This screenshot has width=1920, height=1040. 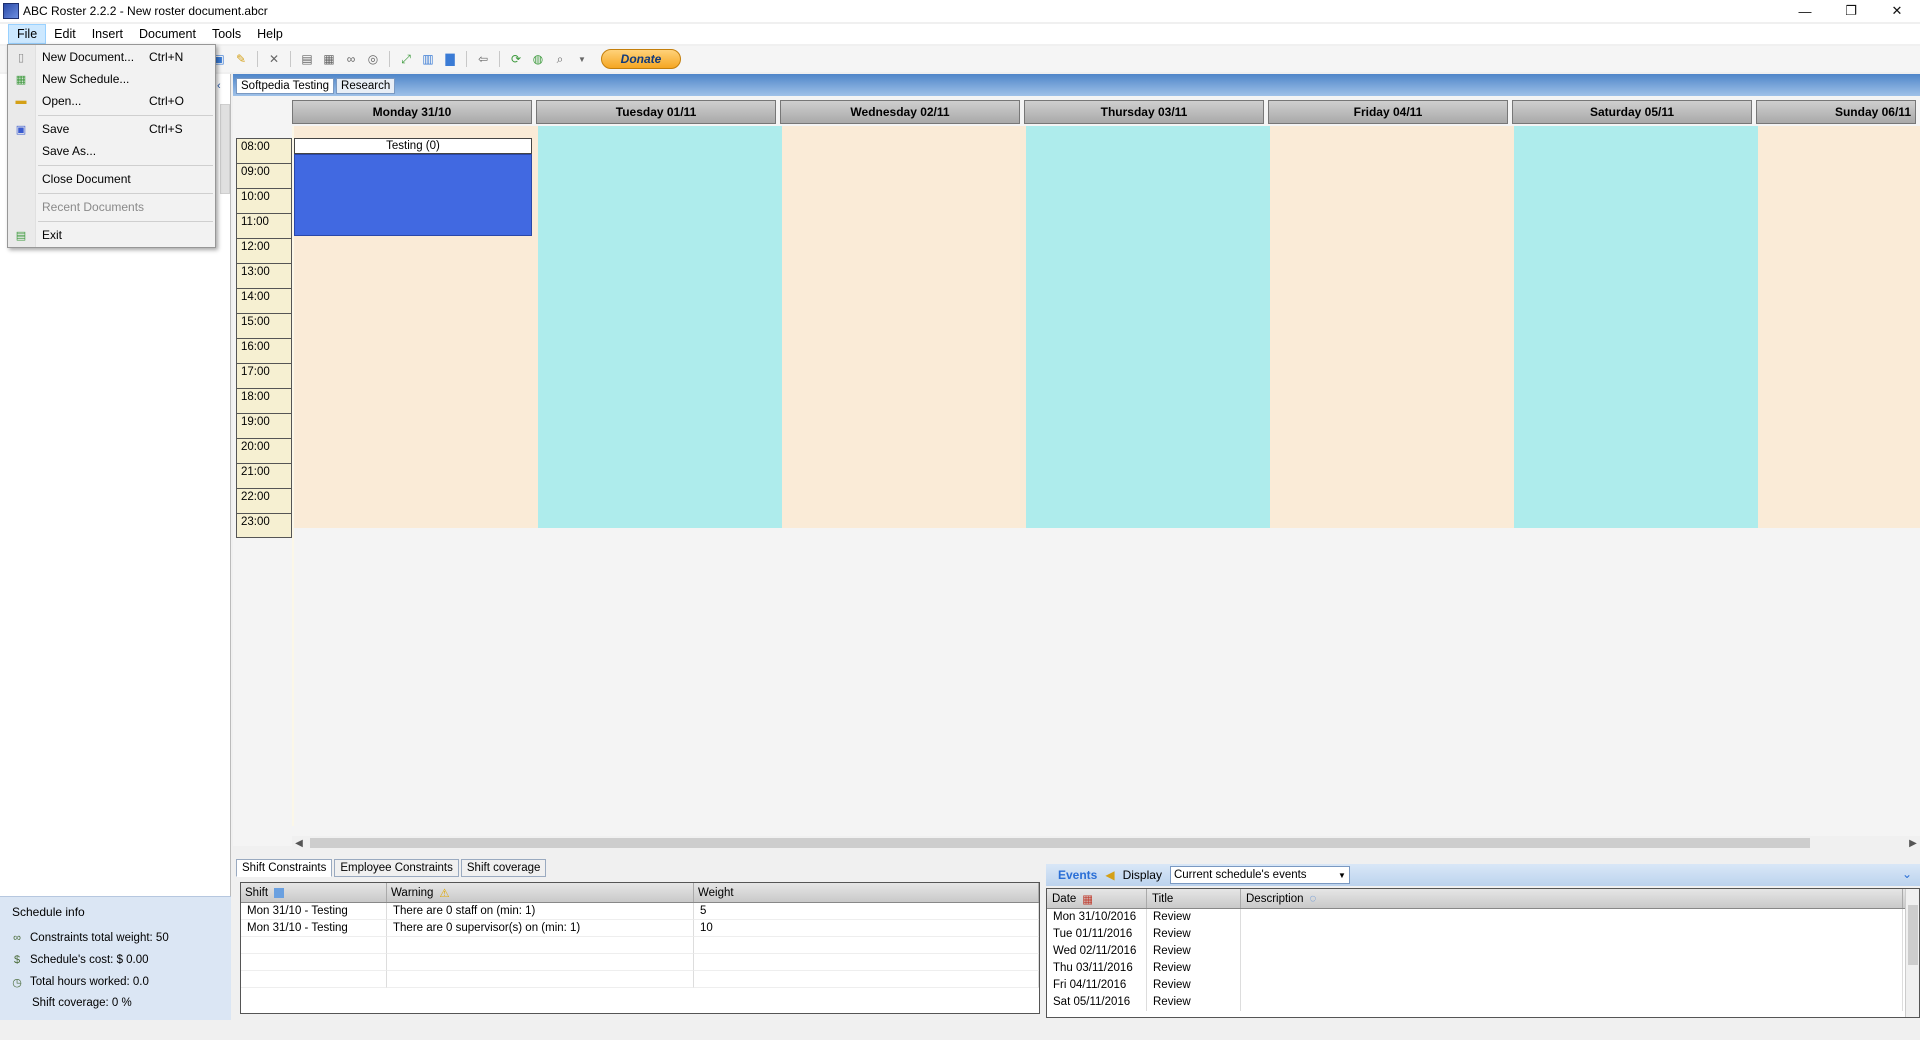 I want to click on event-row: Sat 05/11/2016 Review, so click(x=1483, y=1002).